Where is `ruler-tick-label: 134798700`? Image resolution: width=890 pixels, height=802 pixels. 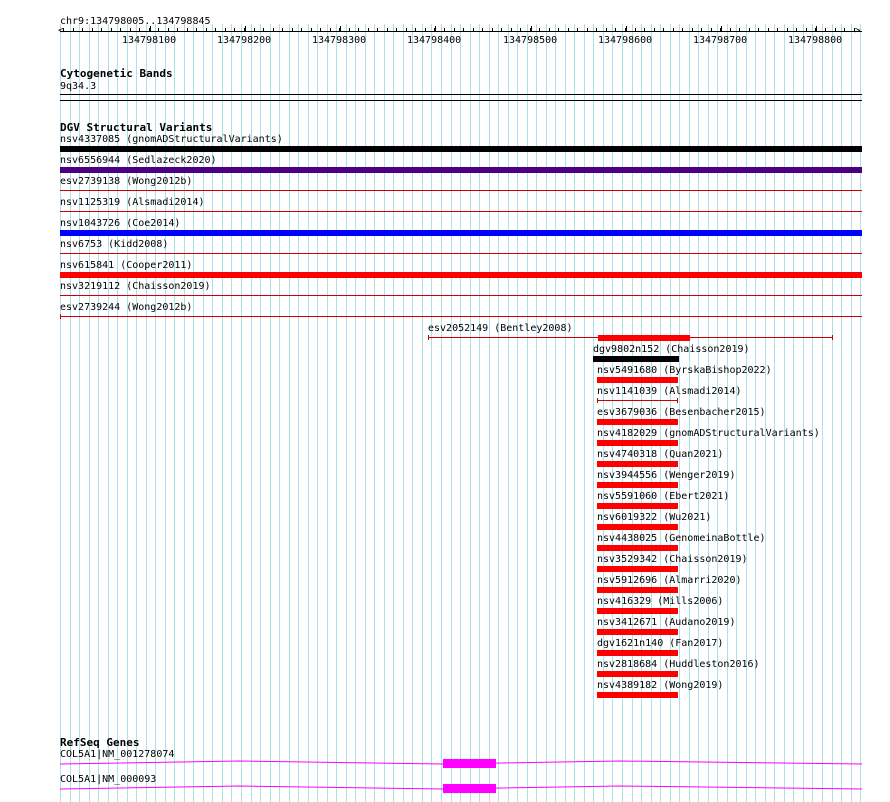 ruler-tick-label: 134798700 is located at coordinates (720, 40).